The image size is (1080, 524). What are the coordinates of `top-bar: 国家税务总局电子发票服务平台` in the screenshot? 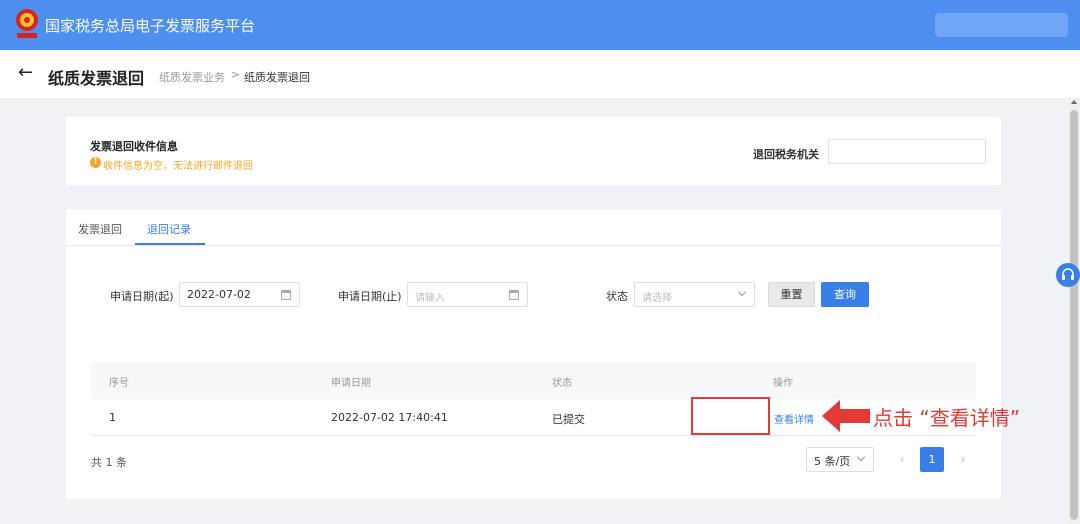 It's located at (540, 25).